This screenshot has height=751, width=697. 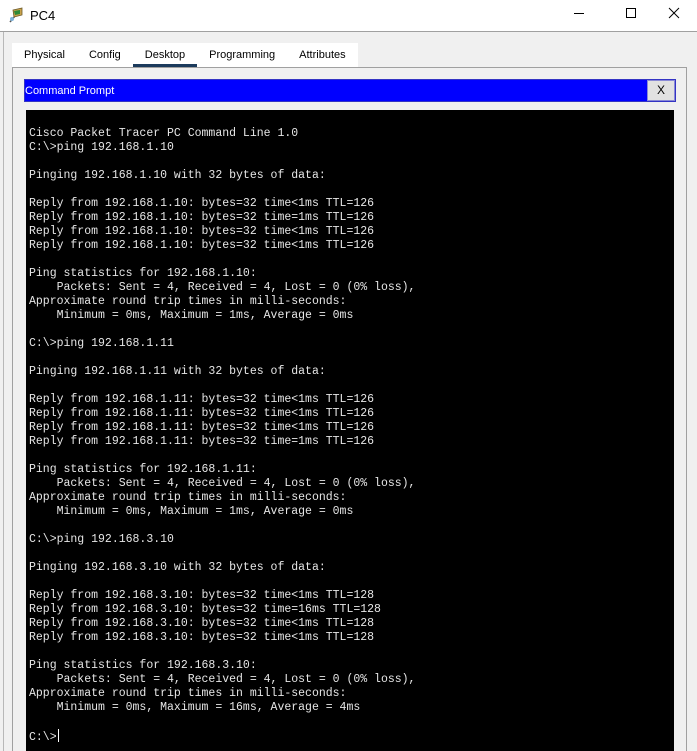 What do you see at coordinates (242, 55) in the screenshot?
I see `tab-programming: Programming` at bounding box center [242, 55].